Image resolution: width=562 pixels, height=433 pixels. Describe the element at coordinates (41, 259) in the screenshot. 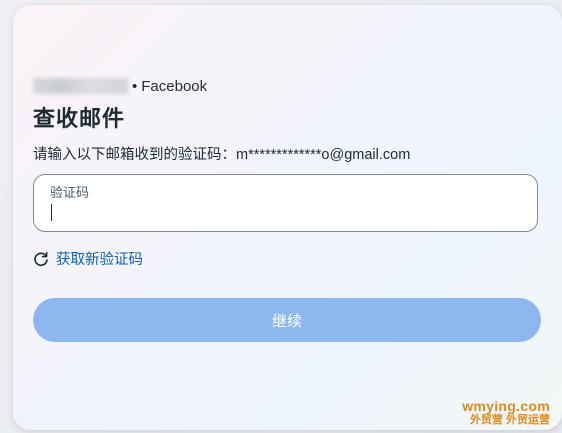

I see `refresh-icon` at that location.